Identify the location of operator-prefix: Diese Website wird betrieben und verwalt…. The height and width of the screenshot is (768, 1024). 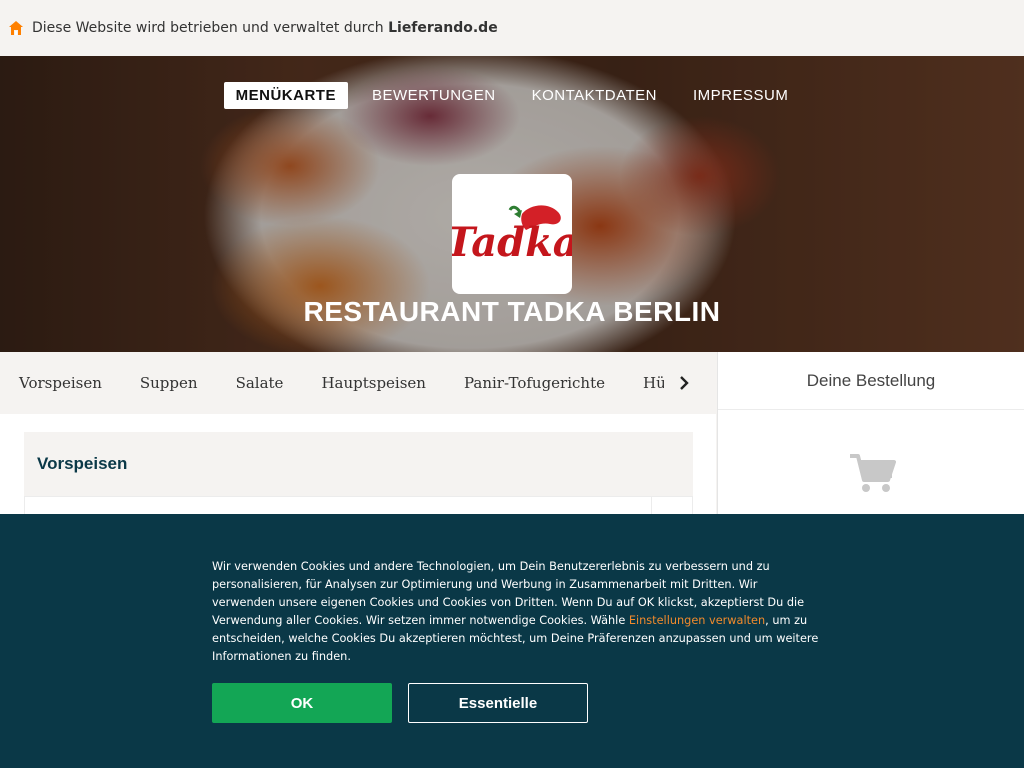
(210, 28).